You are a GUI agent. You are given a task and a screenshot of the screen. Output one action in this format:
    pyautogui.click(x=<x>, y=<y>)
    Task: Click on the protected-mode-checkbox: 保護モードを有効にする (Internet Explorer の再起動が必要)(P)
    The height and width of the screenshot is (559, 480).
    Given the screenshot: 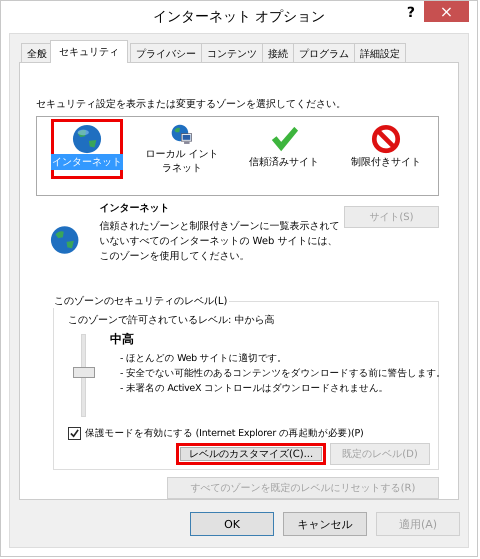 What is the action you would take?
    pyautogui.click(x=253, y=433)
    